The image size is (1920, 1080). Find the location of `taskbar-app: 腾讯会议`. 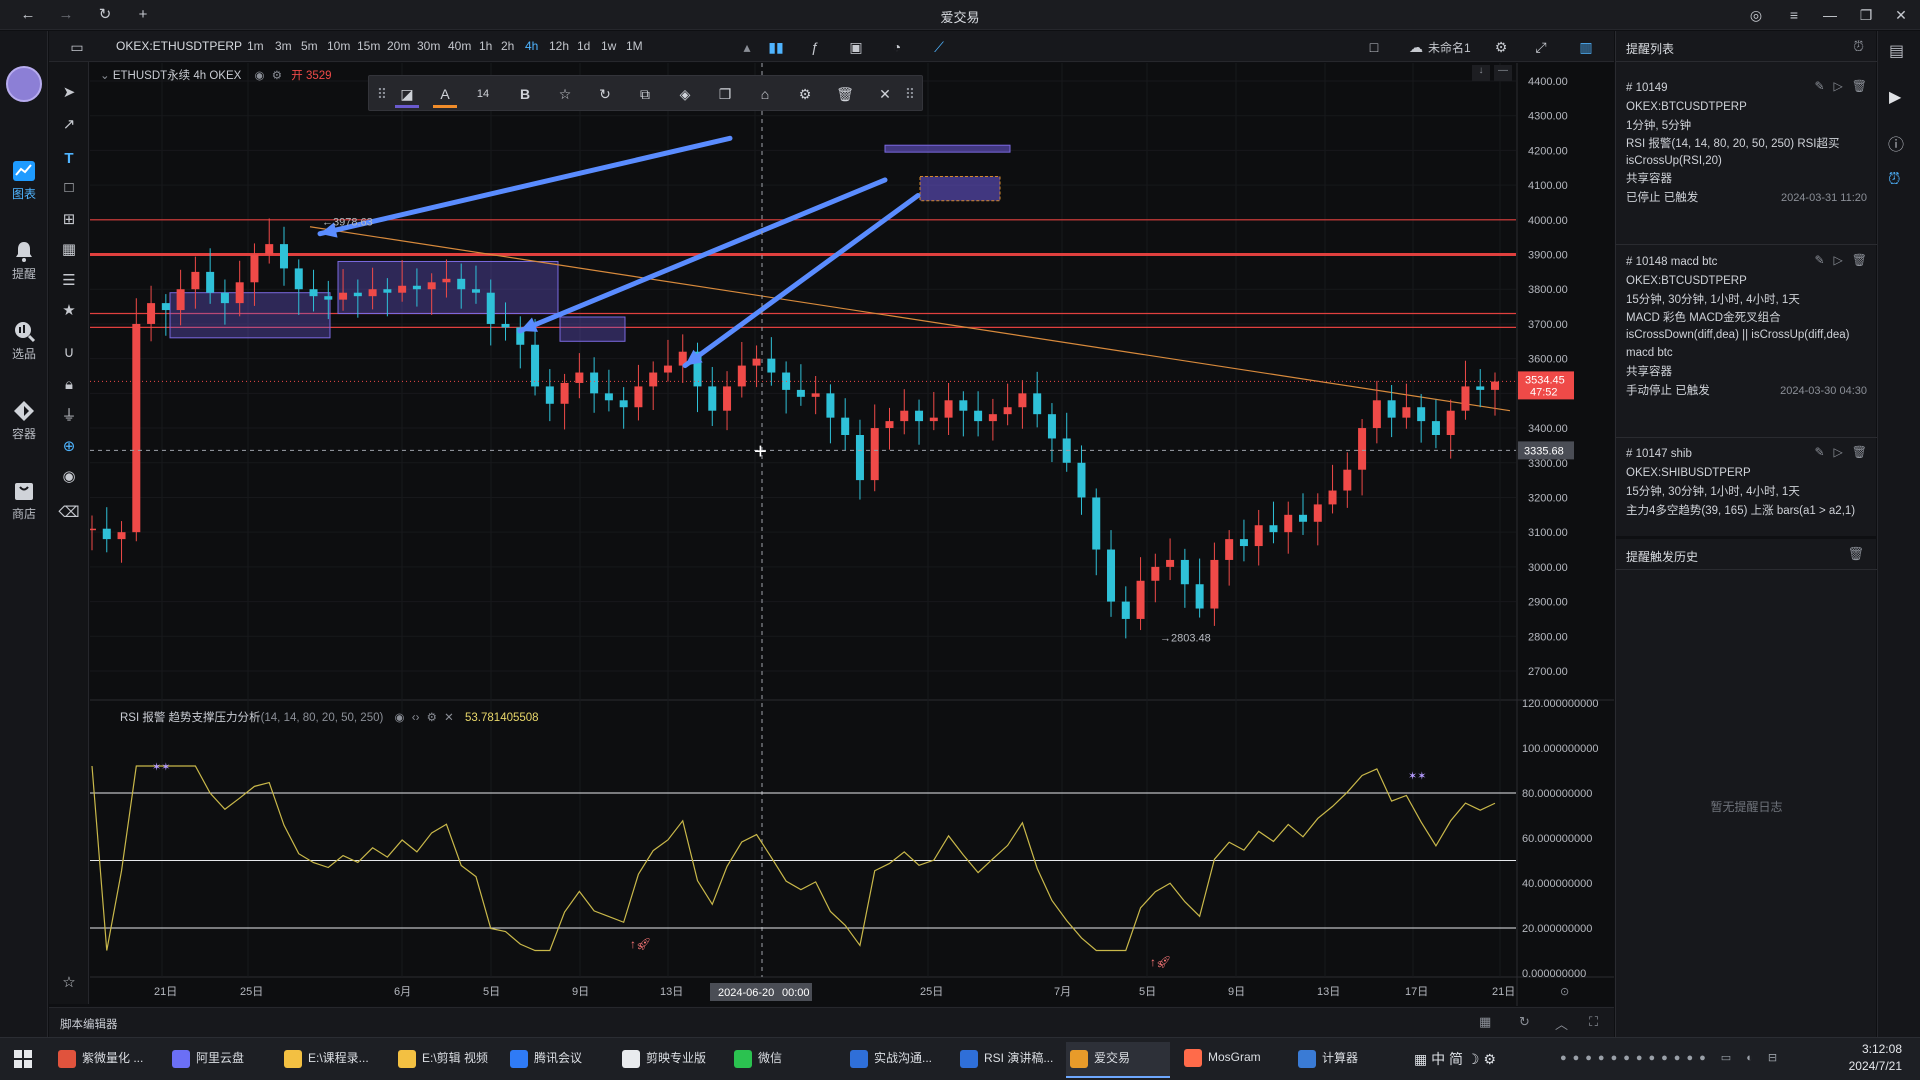

taskbar-app: 腾讯会议 is located at coordinates (558, 1060).